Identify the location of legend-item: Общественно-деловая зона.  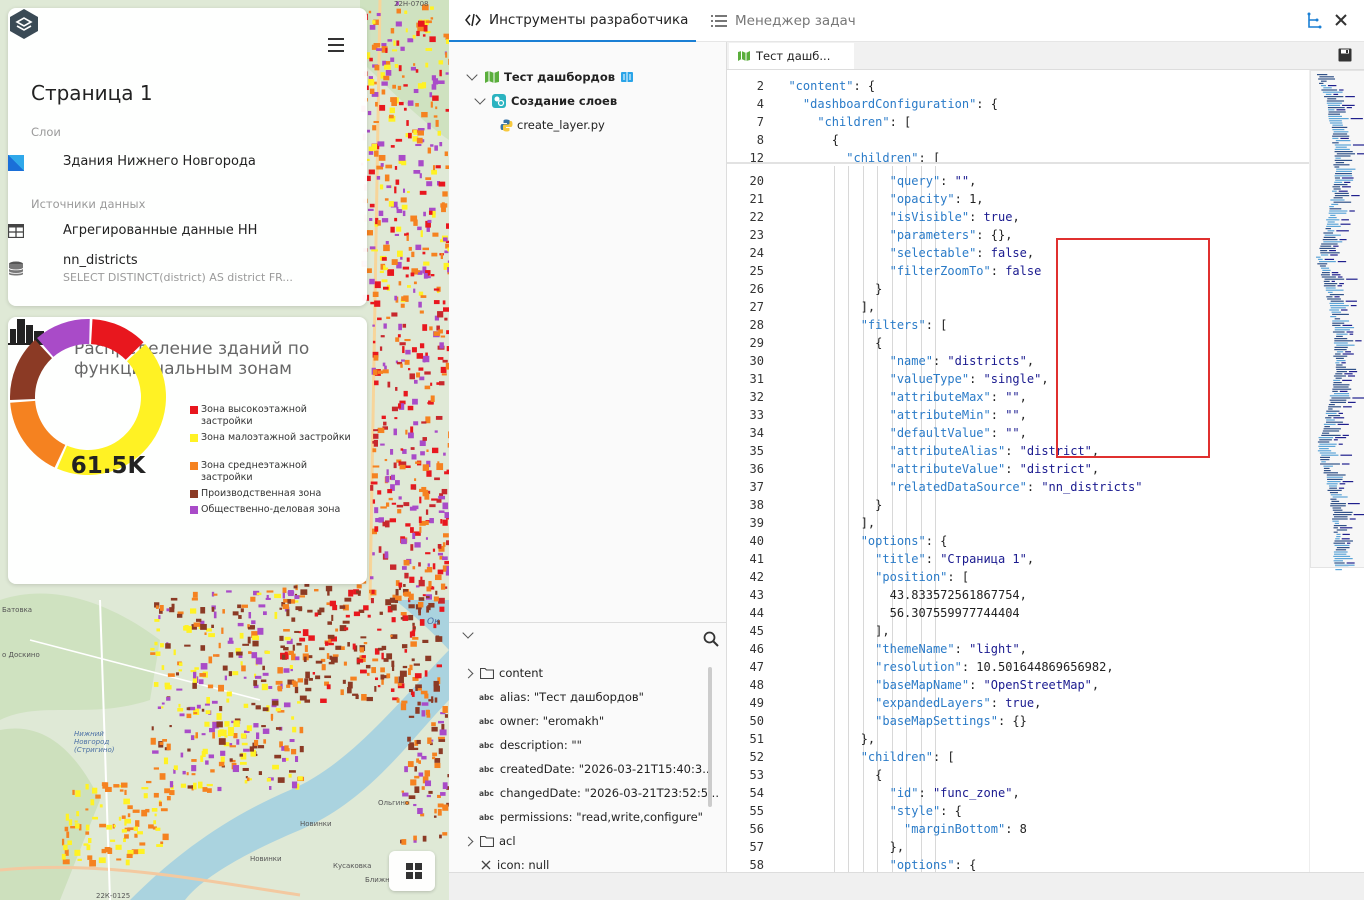
(270, 510).